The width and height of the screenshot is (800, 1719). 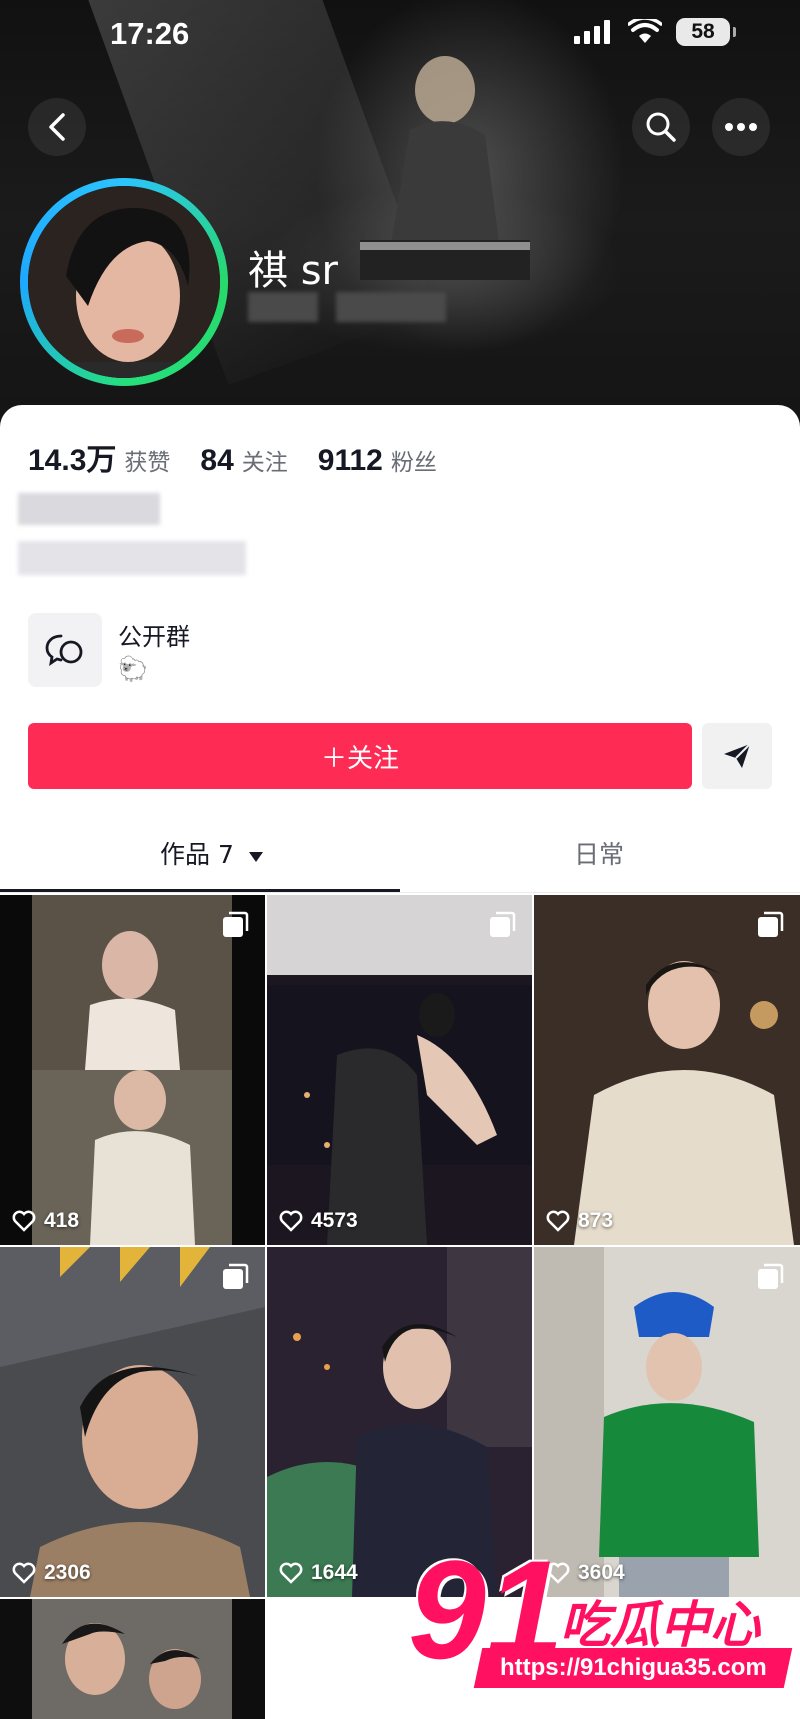 What do you see at coordinates (264, 463) in the screenshot?
I see `stat-label: 关注` at bounding box center [264, 463].